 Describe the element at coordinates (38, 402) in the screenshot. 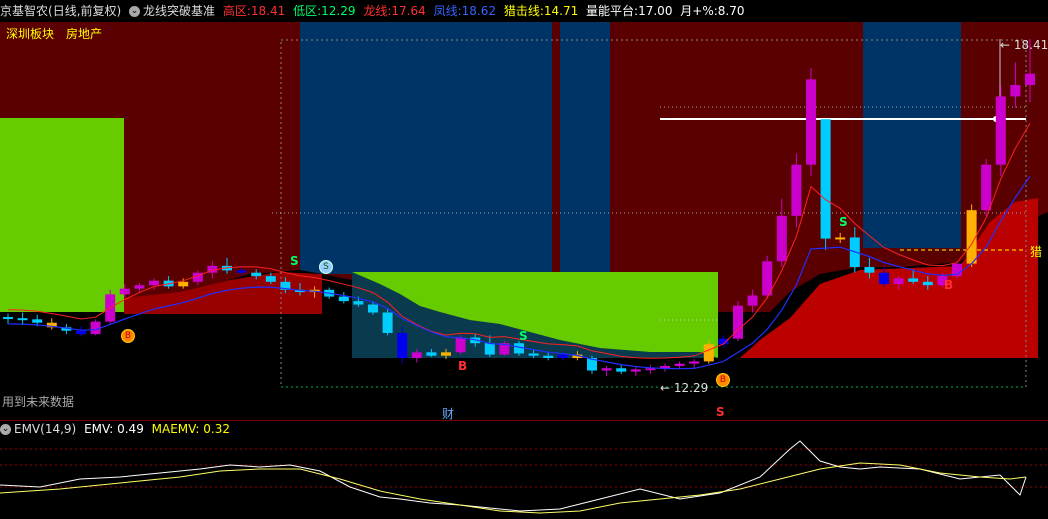

I see `future-data-note: 用到未来数据` at that location.